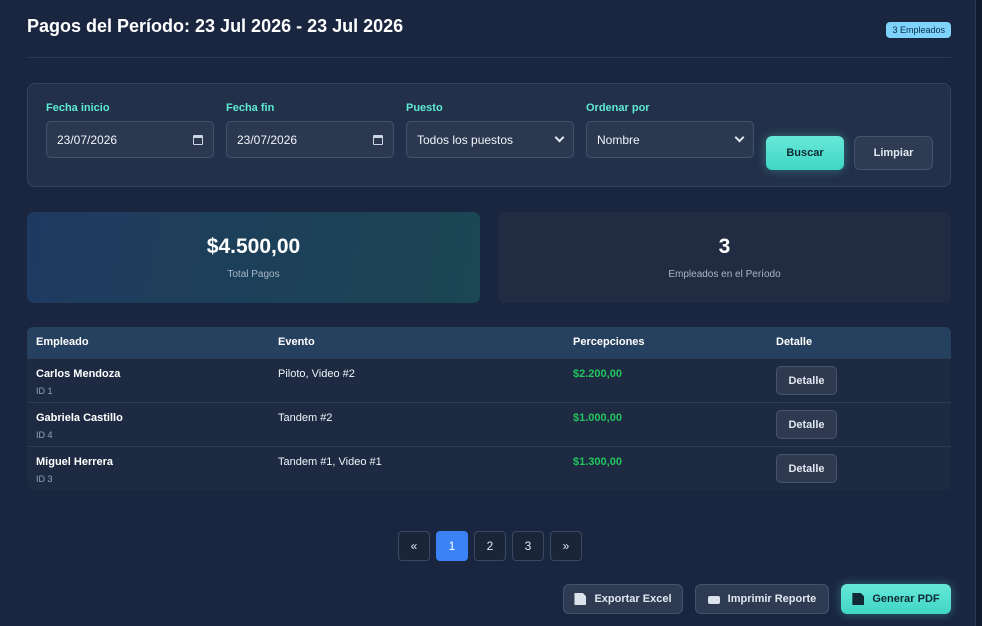 The height and width of the screenshot is (626, 982). I want to click on generate-pdf-label: Generar PDF, so click(906, 599).